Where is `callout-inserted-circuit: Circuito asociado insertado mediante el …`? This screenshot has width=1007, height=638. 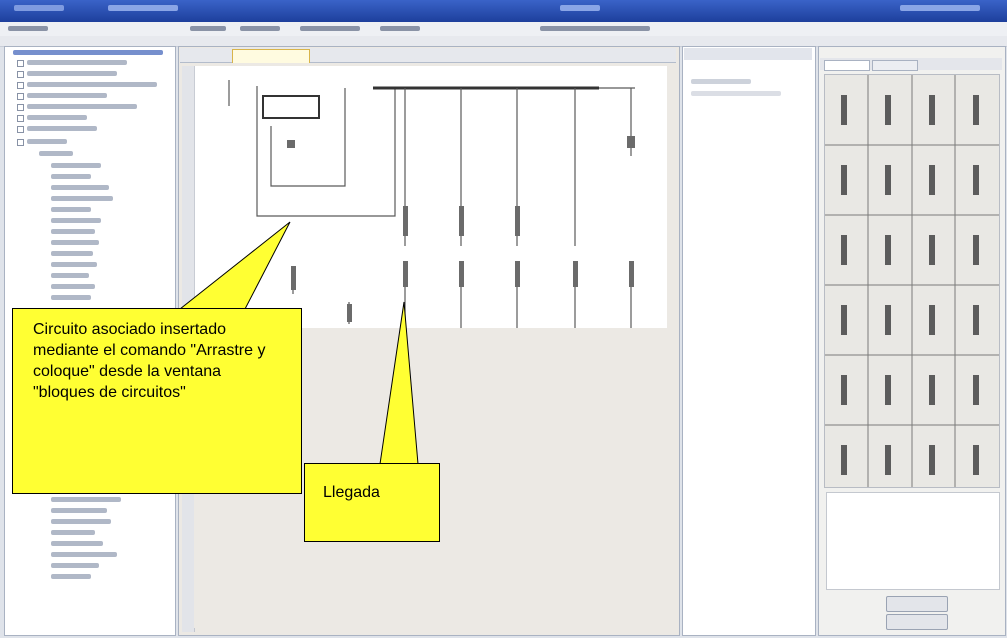 callout-inserted-circuit: Circuito asociado insertado mediante el … is located at coordinates (157, 401).